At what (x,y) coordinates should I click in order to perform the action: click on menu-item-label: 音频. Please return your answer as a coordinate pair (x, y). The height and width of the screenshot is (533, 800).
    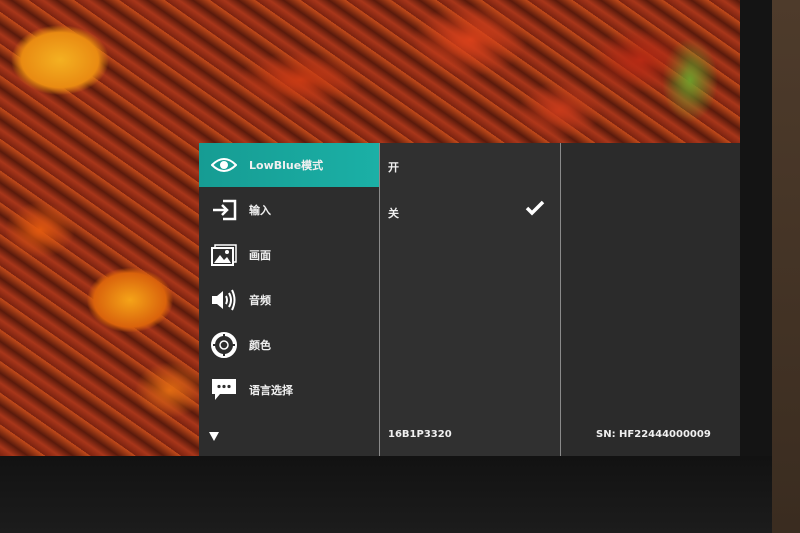
    Looking at the image, I should click on (260, 300).